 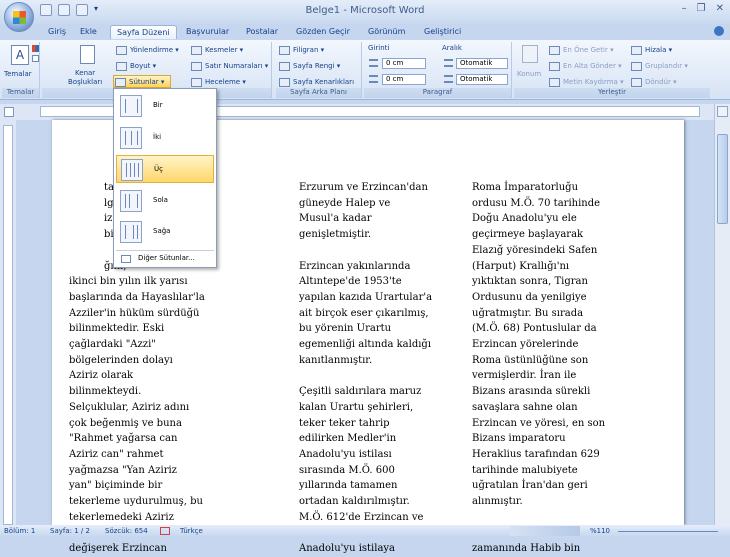 I want to click on tab-gorunum: Görünüm, so click(x=386, y=32).